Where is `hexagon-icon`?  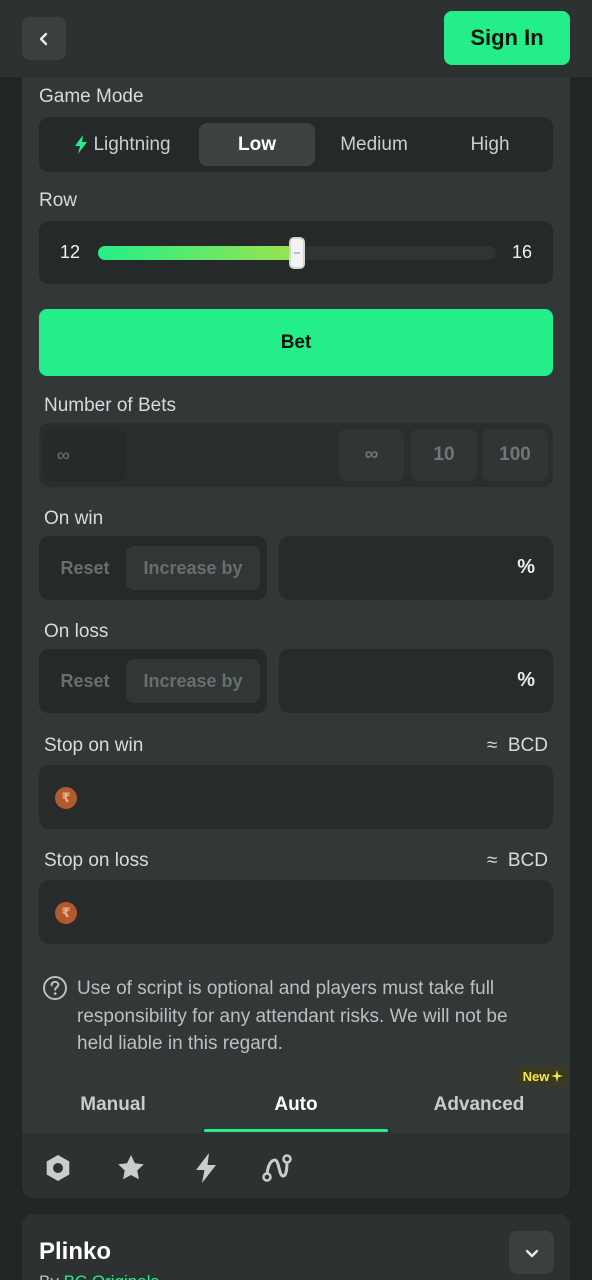
hexagon-icon is located at coordinates (58, 1168).